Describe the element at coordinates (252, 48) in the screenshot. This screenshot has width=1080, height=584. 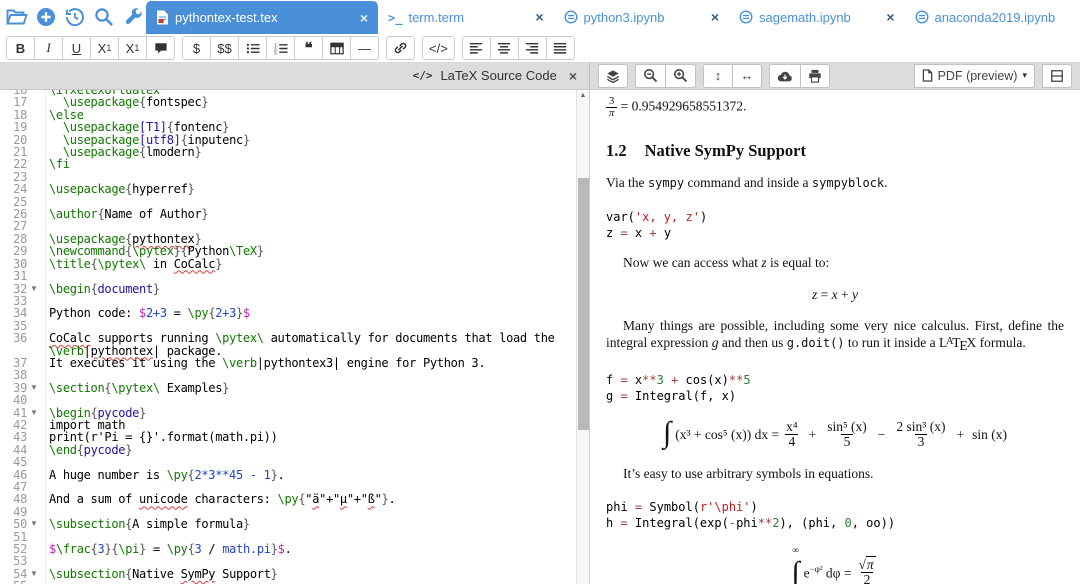
I see `bullet-list-button` at that location.